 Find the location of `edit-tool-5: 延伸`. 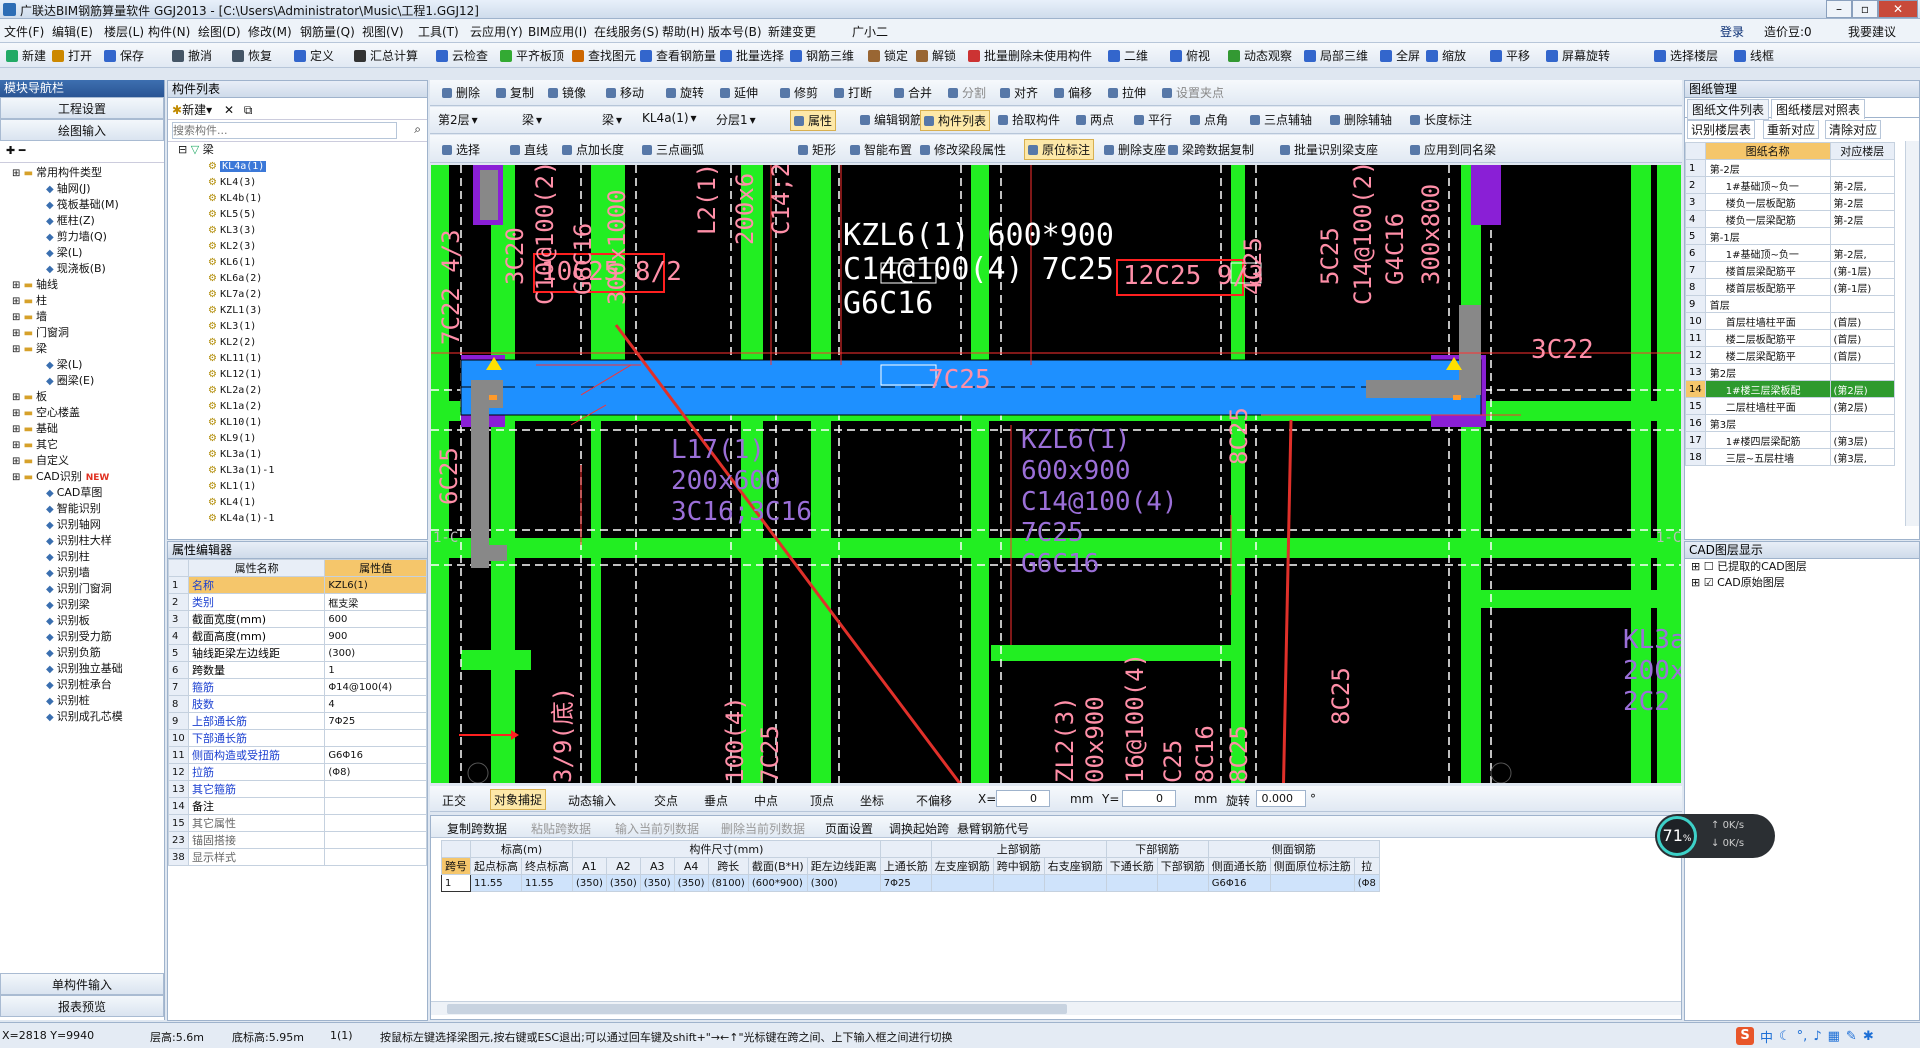

edit-tool-5: 延伸 is located at coordinates (739, 92).